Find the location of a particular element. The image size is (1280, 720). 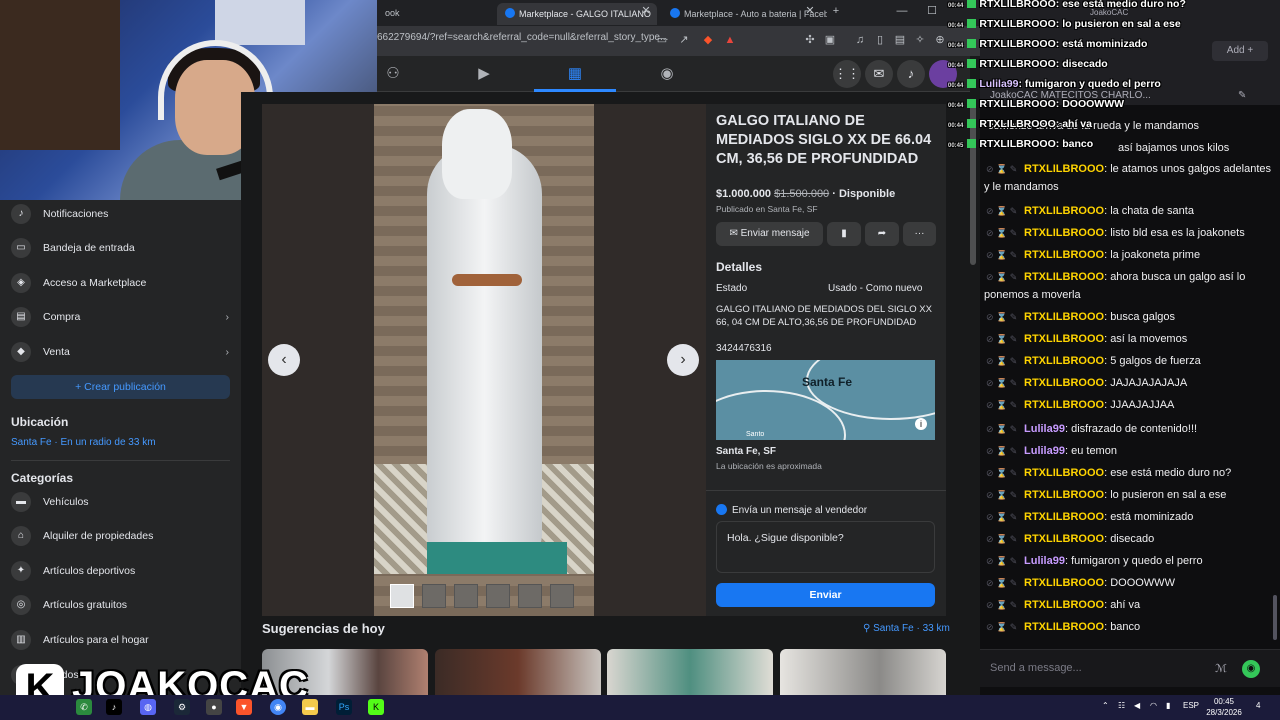

mic-tray-icon: ▮ is located at coordinates (1168, 705).